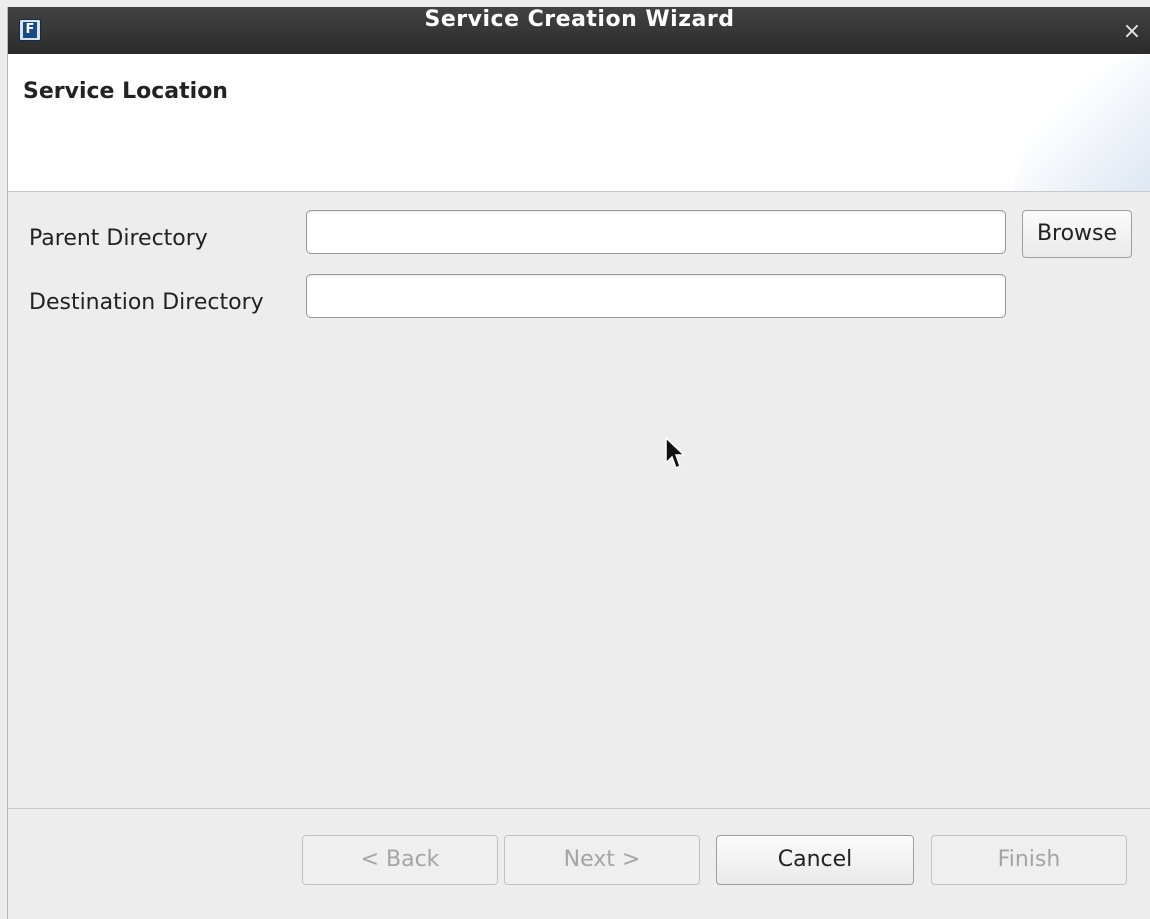 This screenshot has width=1150, height=919. I want to click on back-button: < Back, so click(400, 860).